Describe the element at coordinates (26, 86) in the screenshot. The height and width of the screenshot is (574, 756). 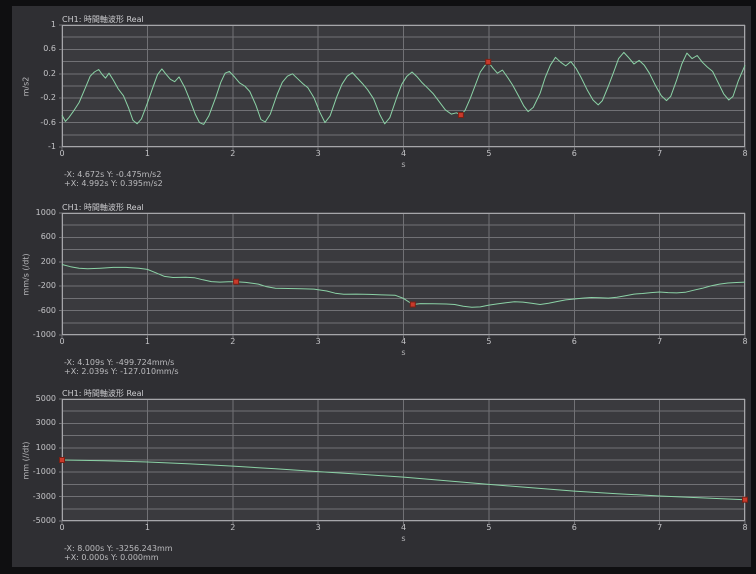
I see `y-axis-unit-label: m/s2` at that location.